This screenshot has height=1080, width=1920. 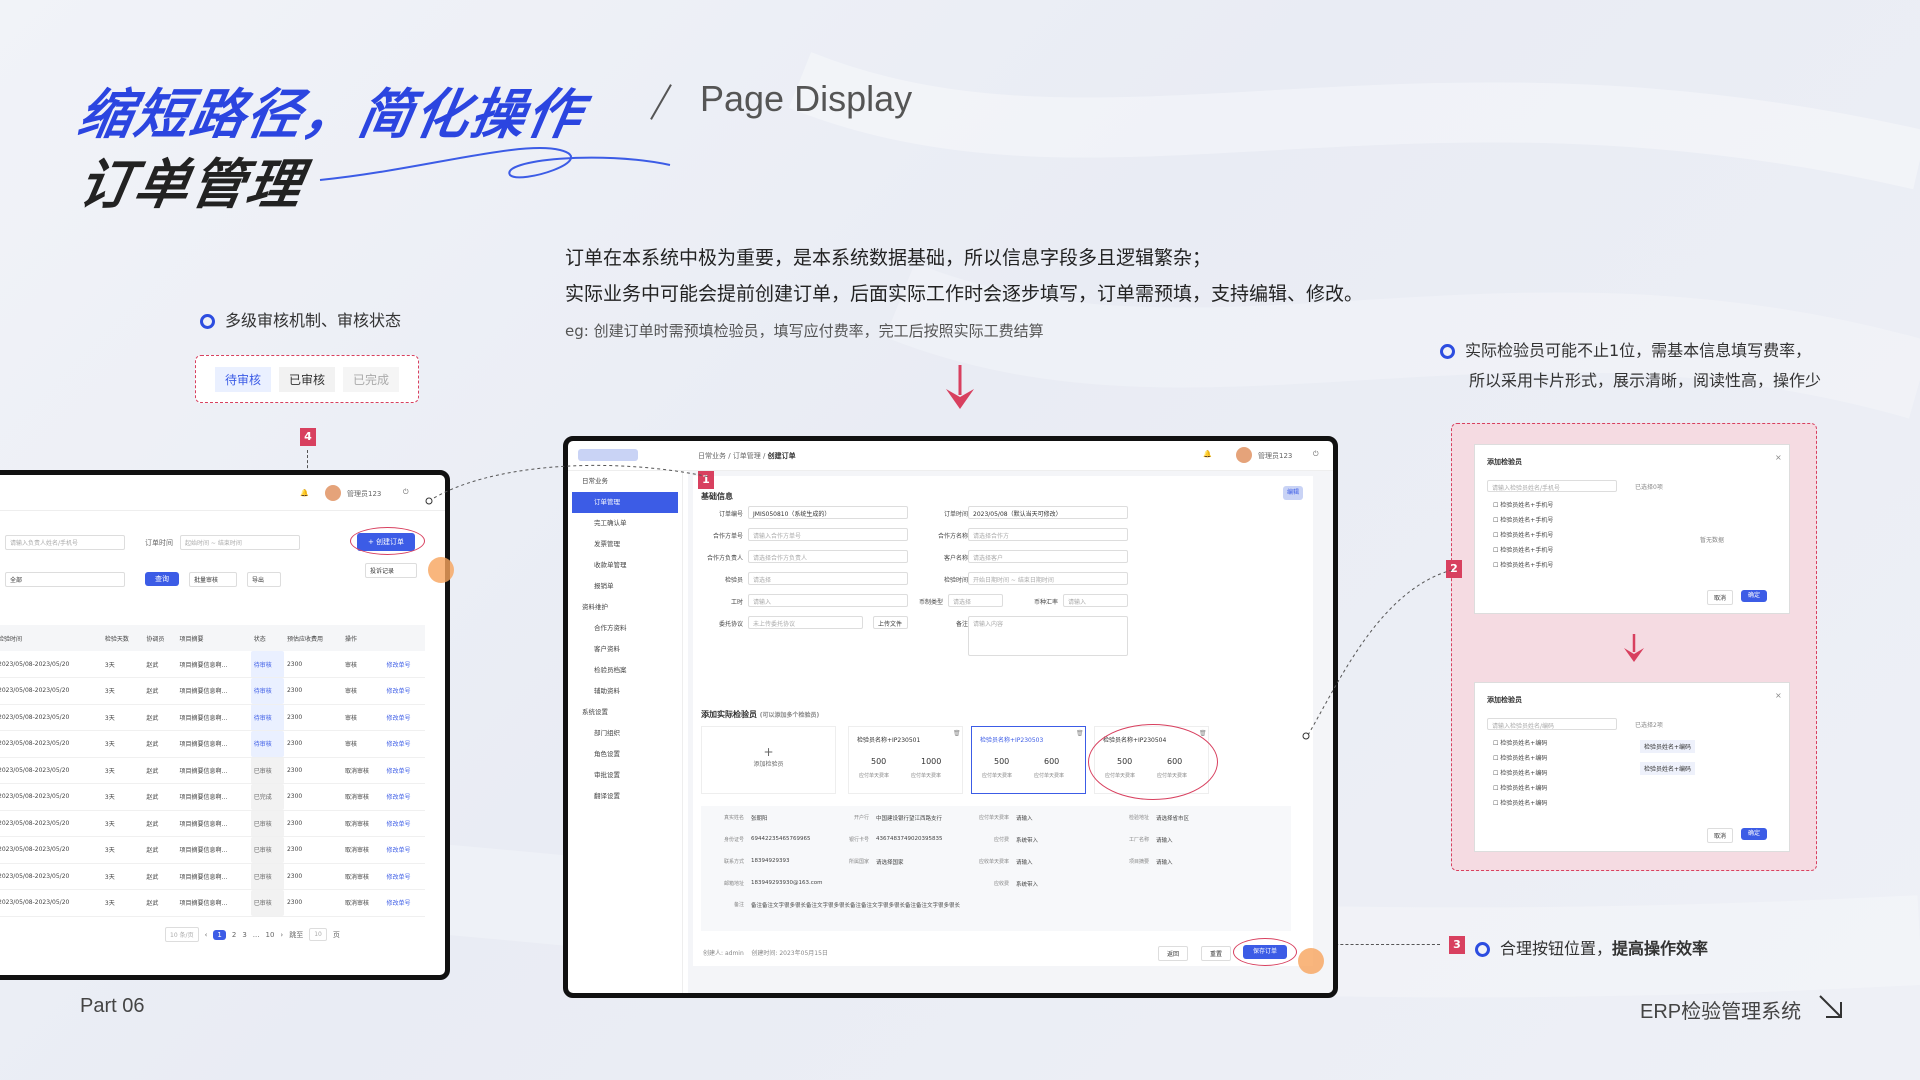 I want to click on inspector-card: 检验员名称+IP230501 500 1000 应付单天费率 应付单天费率 🗑, so click(x=905, y=760).